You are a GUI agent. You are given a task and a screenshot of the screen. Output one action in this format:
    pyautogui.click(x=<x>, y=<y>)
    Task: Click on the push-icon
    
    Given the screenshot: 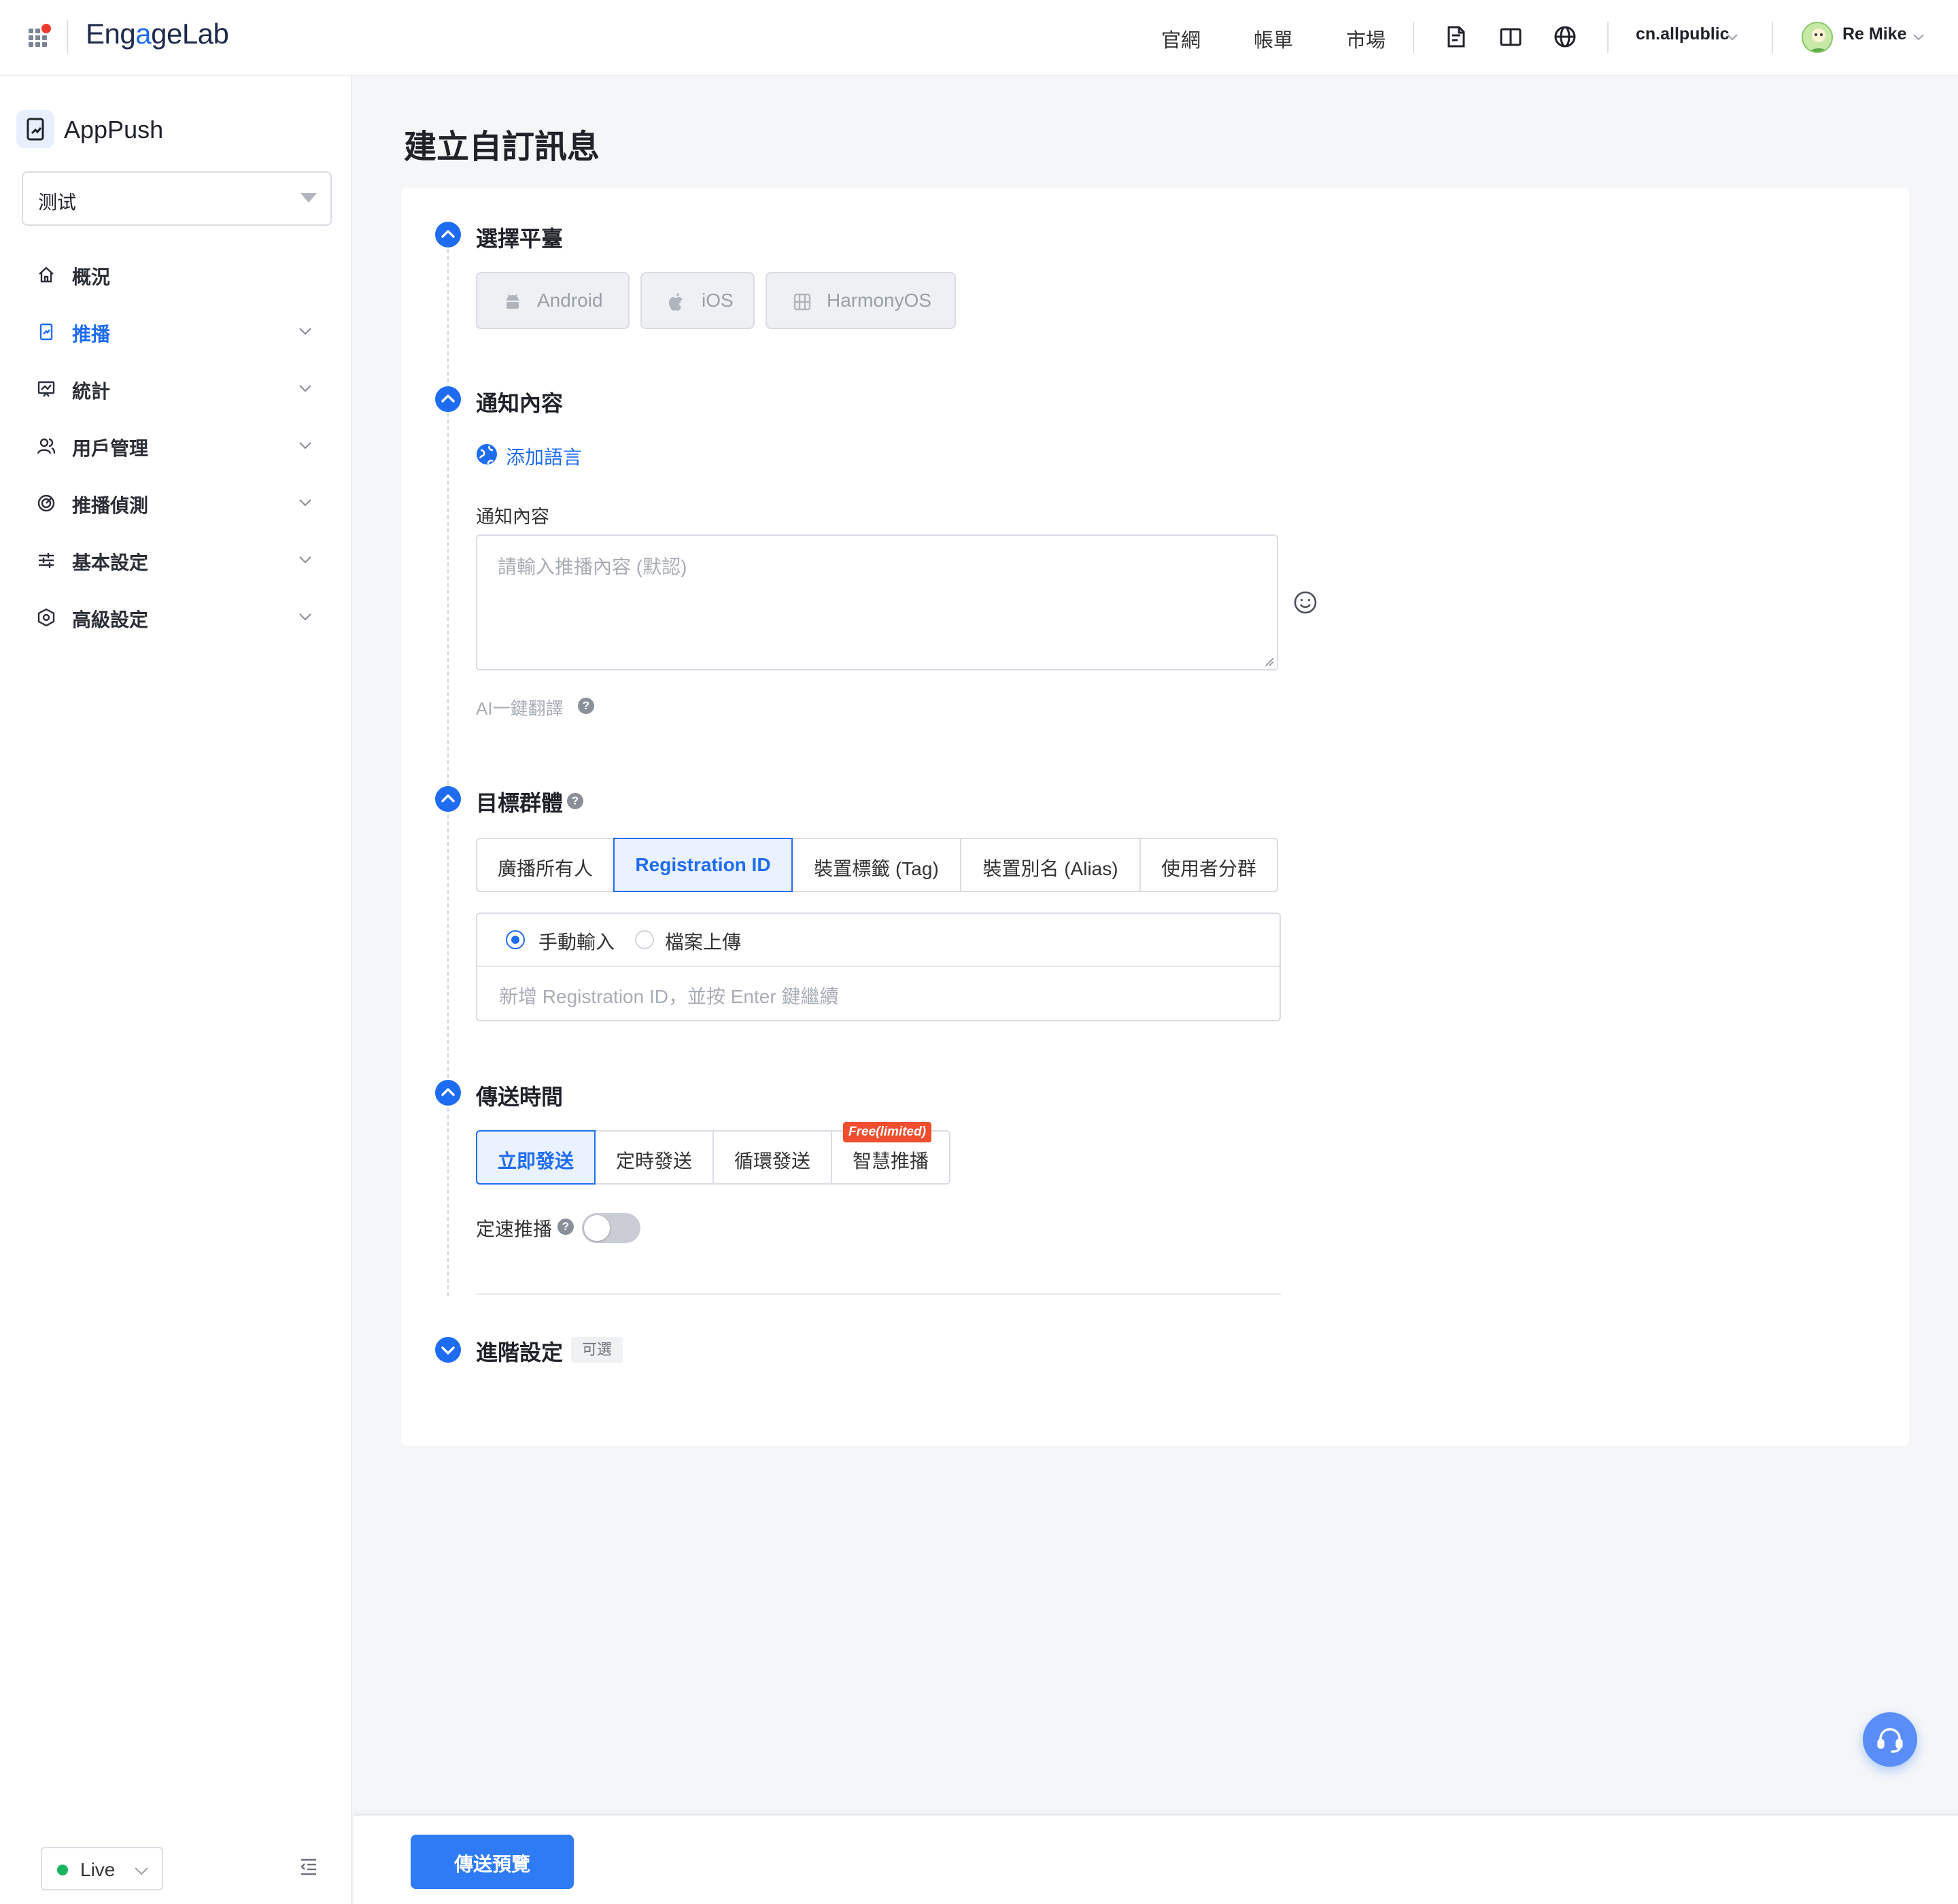 What is the action you would take?
    pyautogui.click(x=46, y=332)
    